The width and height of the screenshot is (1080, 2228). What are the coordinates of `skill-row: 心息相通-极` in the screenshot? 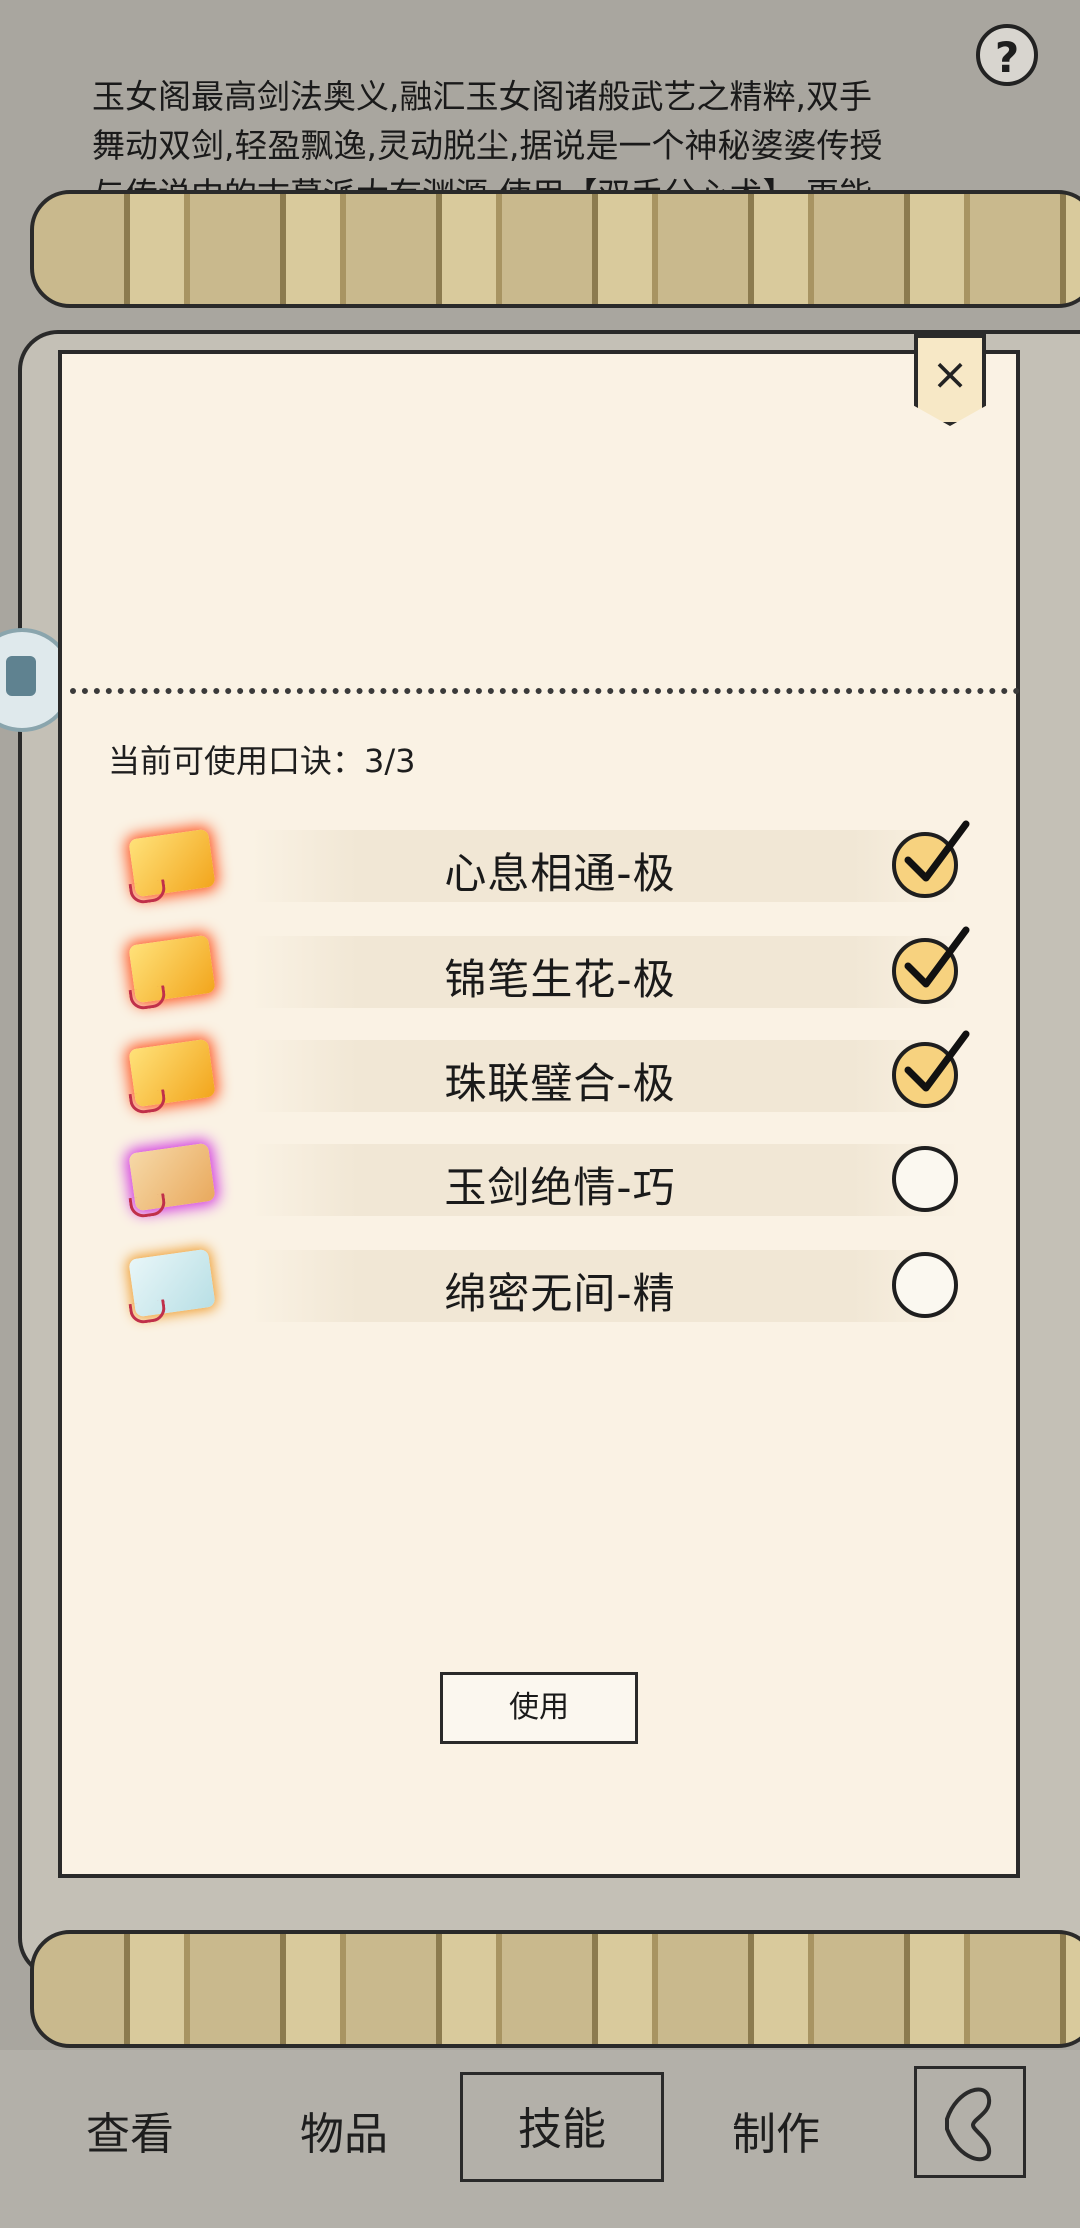 It's located at (545, 866).